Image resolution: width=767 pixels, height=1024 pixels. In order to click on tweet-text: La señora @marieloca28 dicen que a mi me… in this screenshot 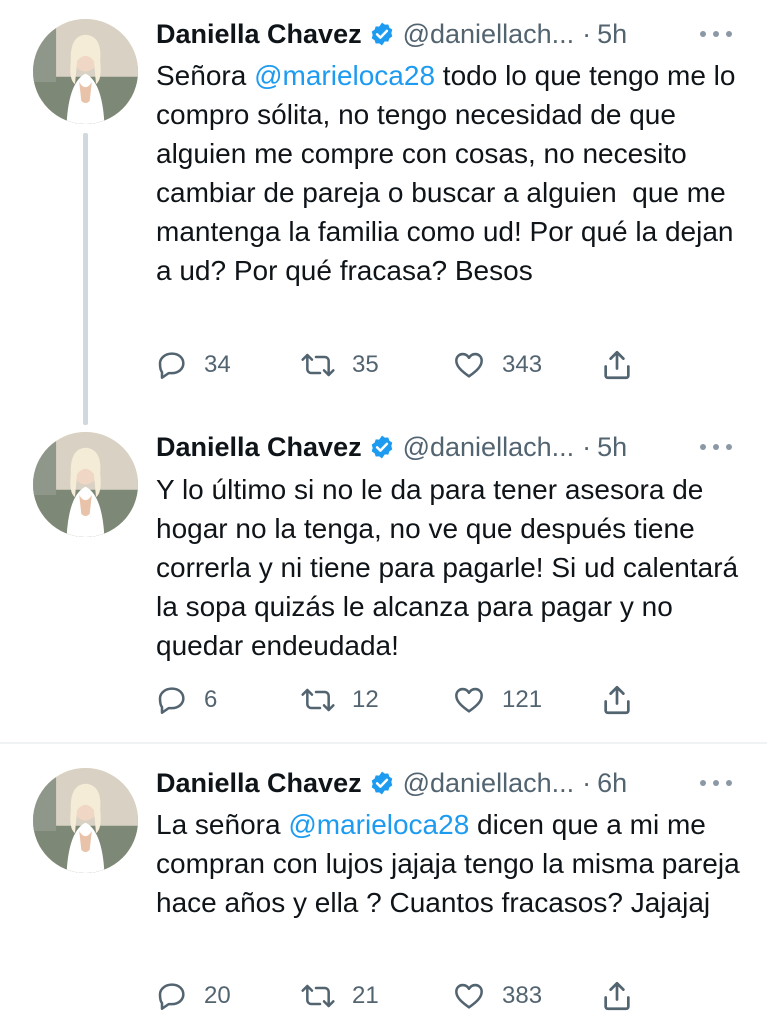, I will do `click(451, 863)`.